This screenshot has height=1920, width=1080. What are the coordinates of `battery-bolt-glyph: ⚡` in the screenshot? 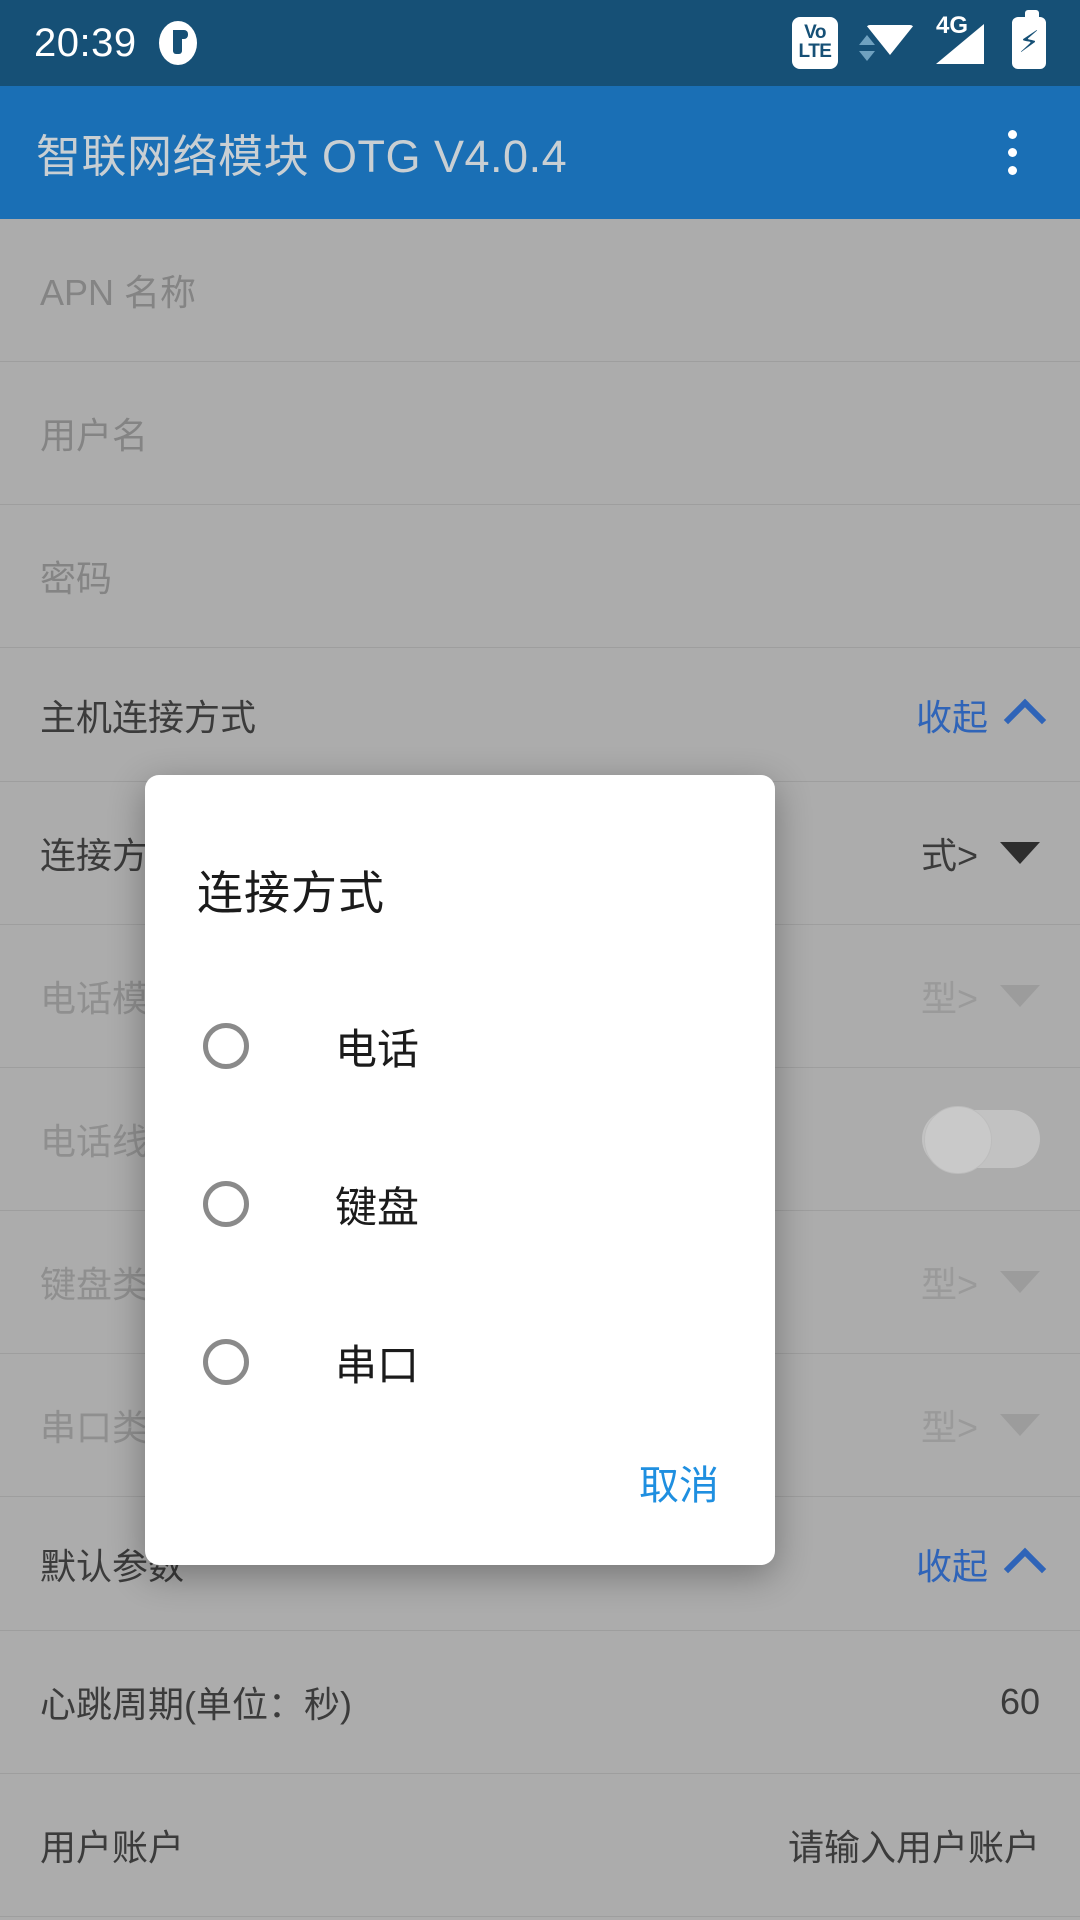 It's located at (1029, 42).